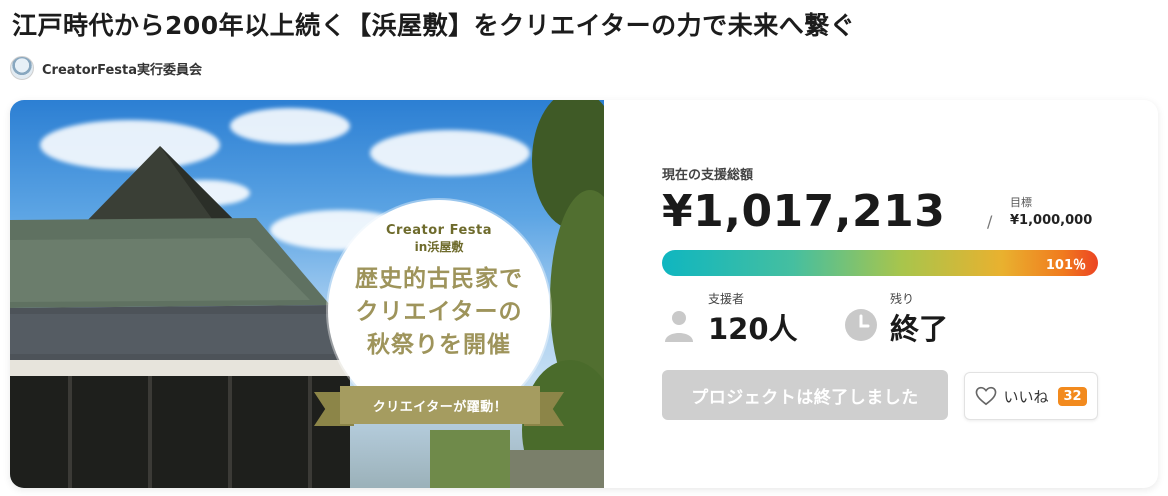  Describe the element at coordinates (726, 299) in the screenshot. I see `supporters-label: 支援者` at that location.